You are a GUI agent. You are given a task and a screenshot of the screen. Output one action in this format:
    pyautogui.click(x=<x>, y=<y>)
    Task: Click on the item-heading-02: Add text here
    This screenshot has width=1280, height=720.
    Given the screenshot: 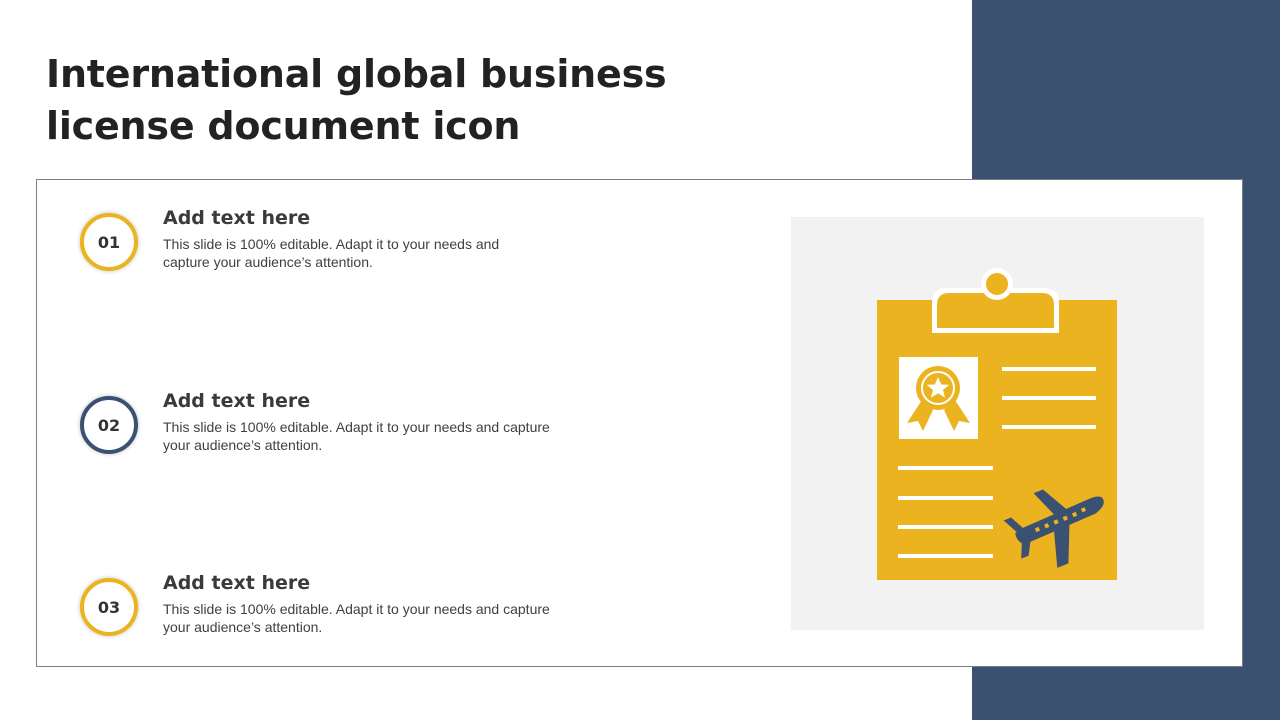 What is the action you would take?
    pyautogui.click(x=237, y=401)
    